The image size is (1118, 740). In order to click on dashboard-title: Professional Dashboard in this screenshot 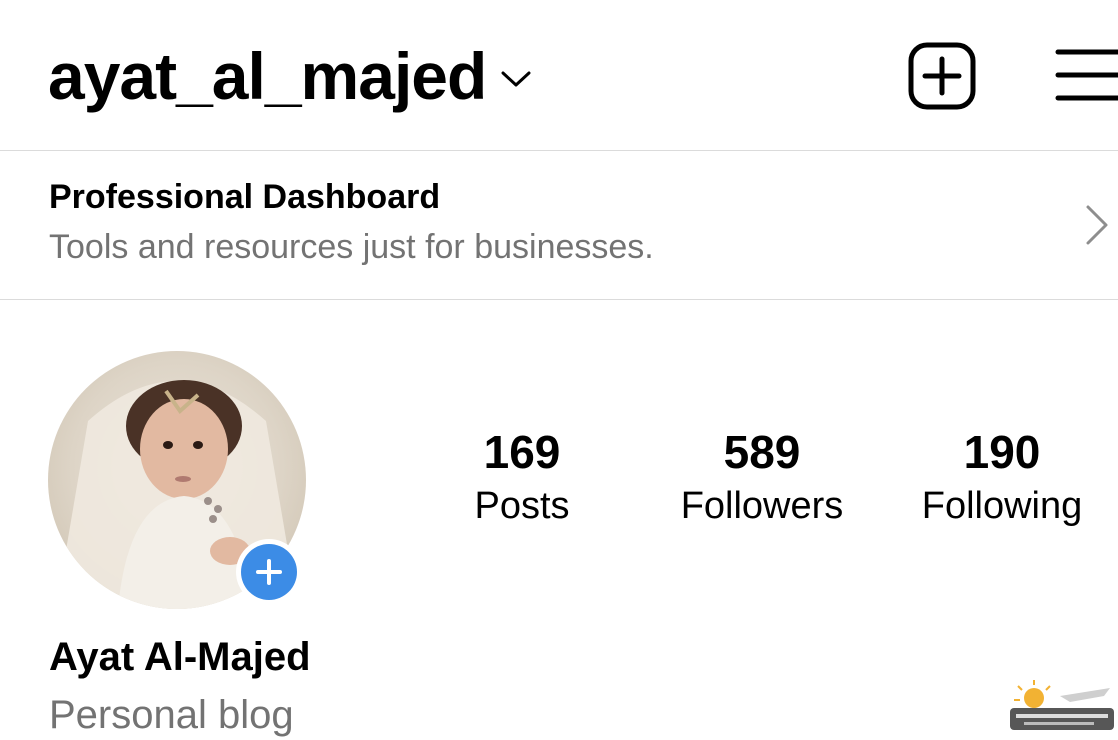, I will do `click(245, 197)`.